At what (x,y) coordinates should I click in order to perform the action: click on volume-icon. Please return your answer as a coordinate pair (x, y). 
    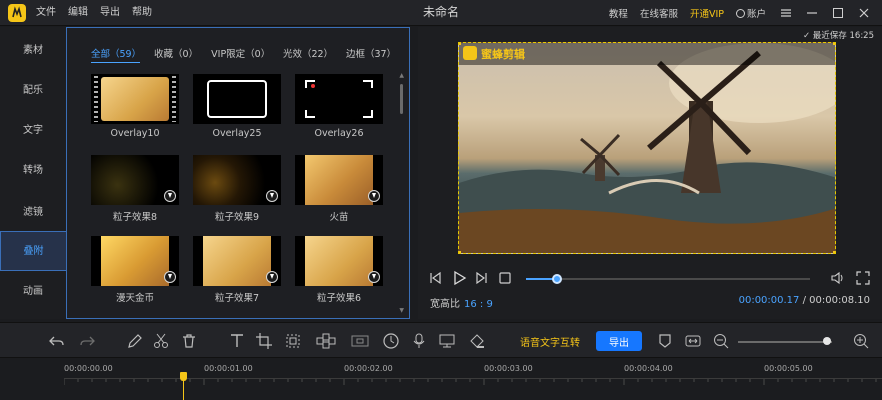
    Looking at the image, I should click on (838, 279).